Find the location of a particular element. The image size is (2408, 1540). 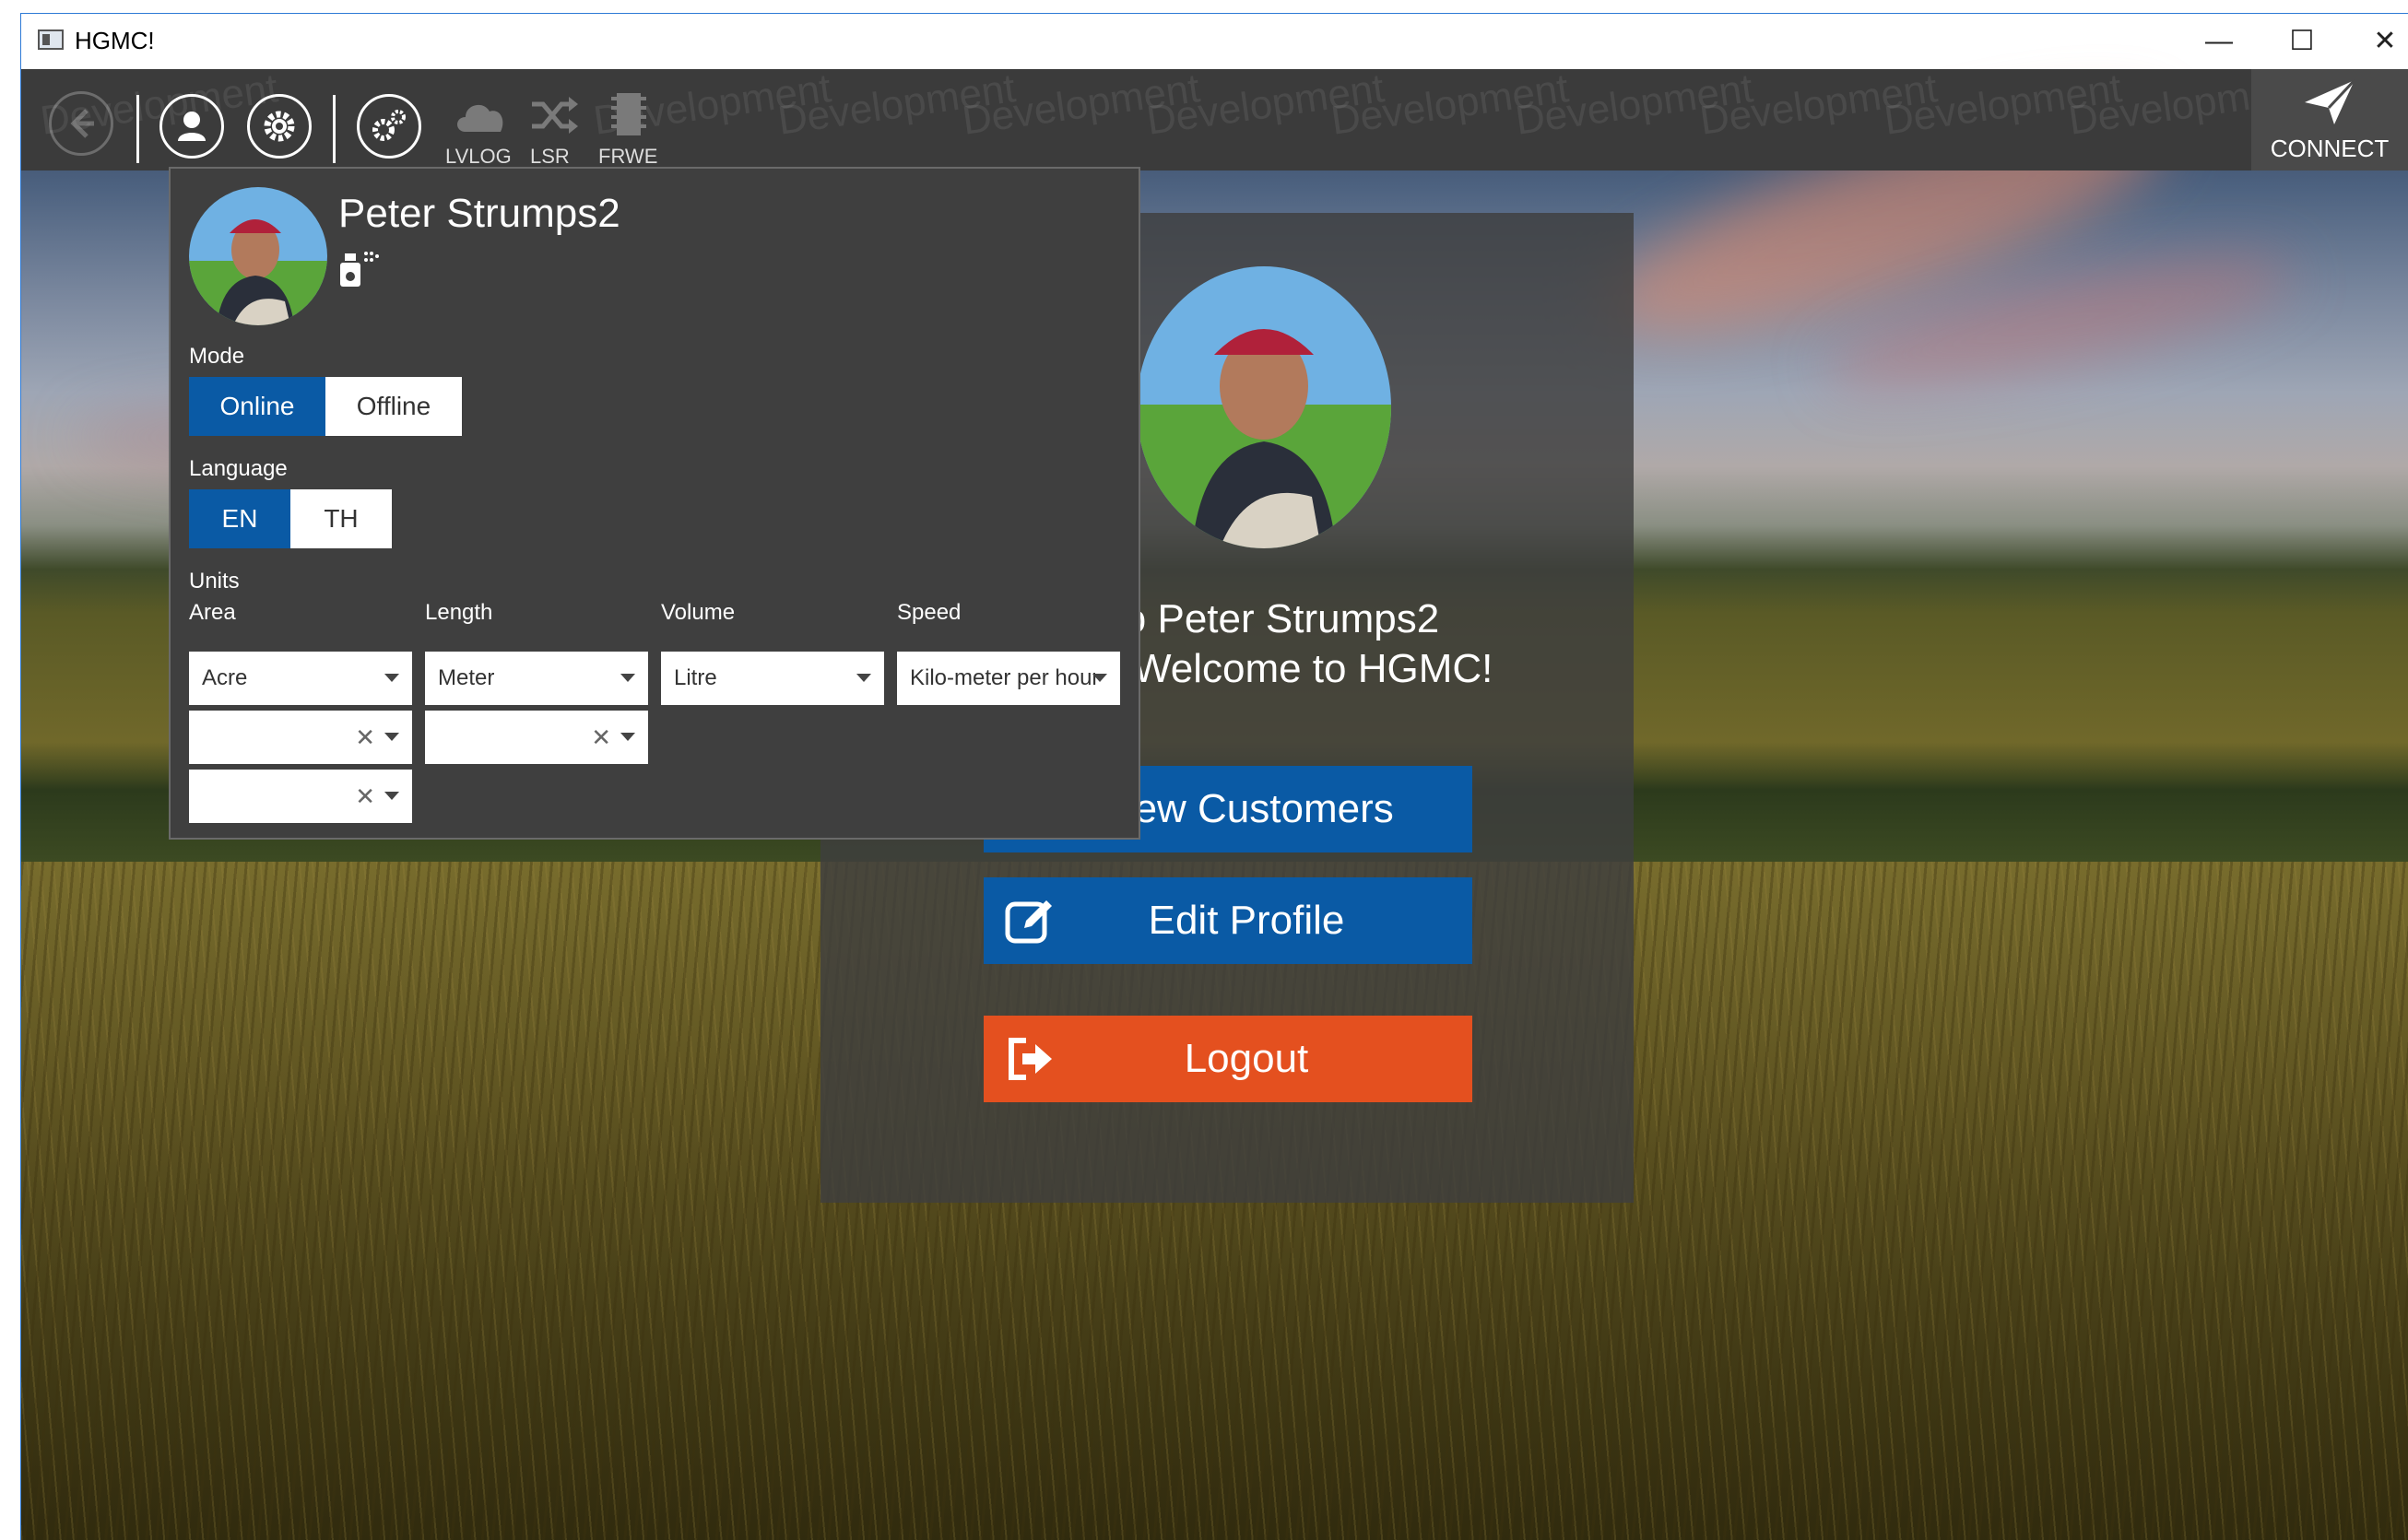

edit-profile-label: Edit Profile is located at coordinates (1246, 920).